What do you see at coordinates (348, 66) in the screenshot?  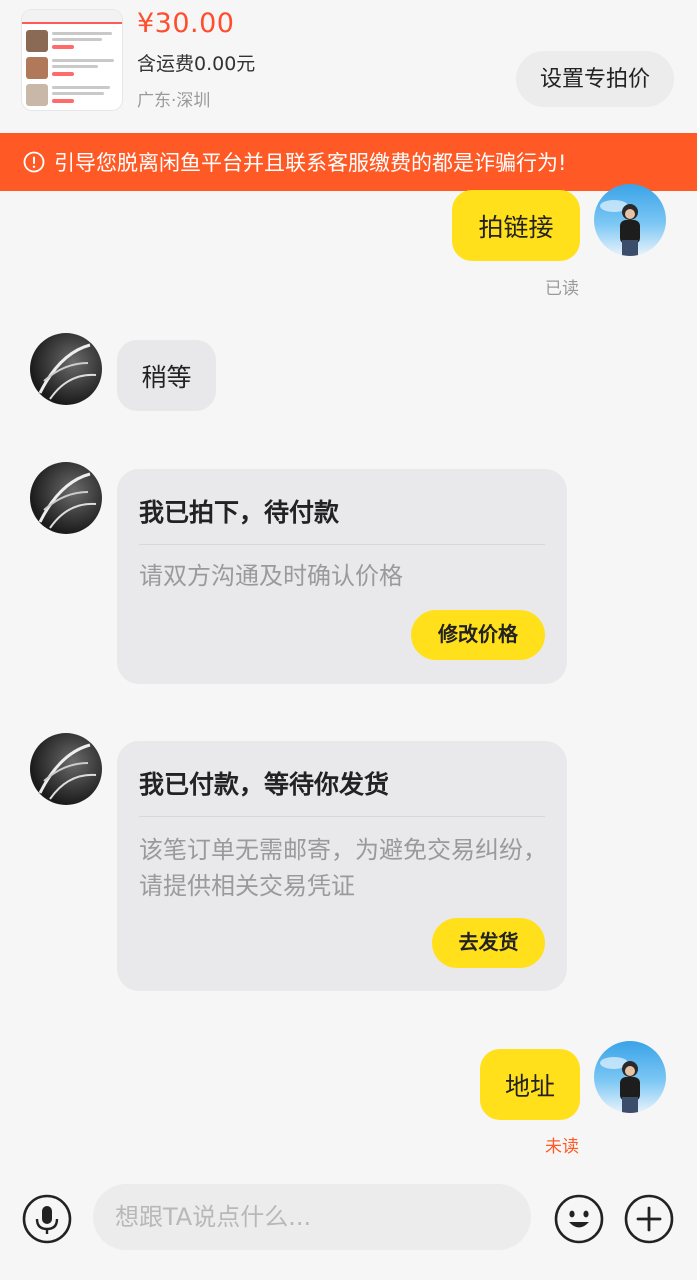 I see `product-header: ¥30.00 含运费0.00元 广东·深圳 设置专拍价` at bounding box center [348, 66].